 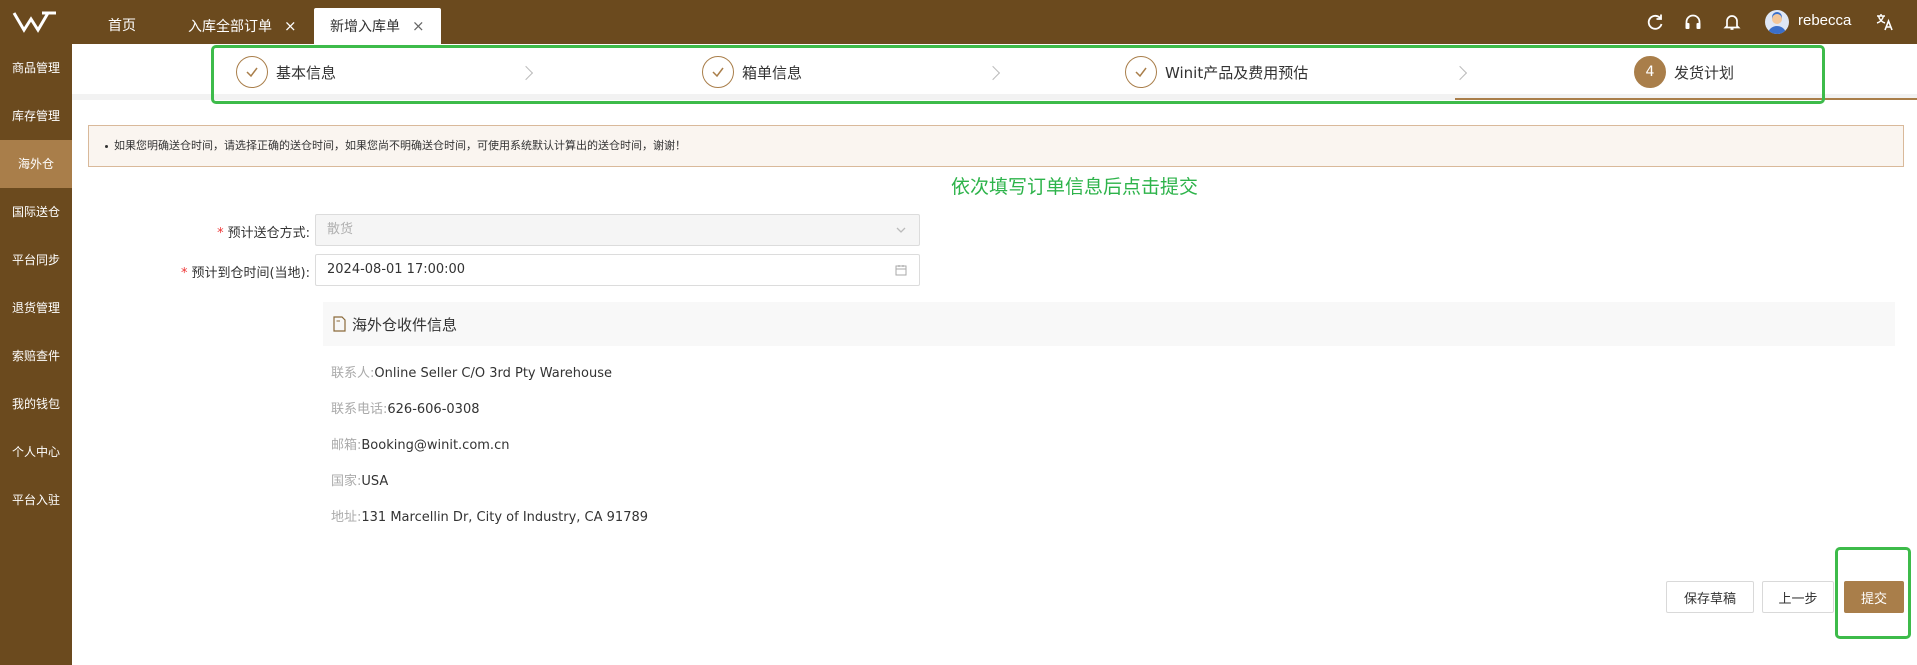 I want to click on sidebar-item-wallet: 我的钱包, so click(x=36, y=404).